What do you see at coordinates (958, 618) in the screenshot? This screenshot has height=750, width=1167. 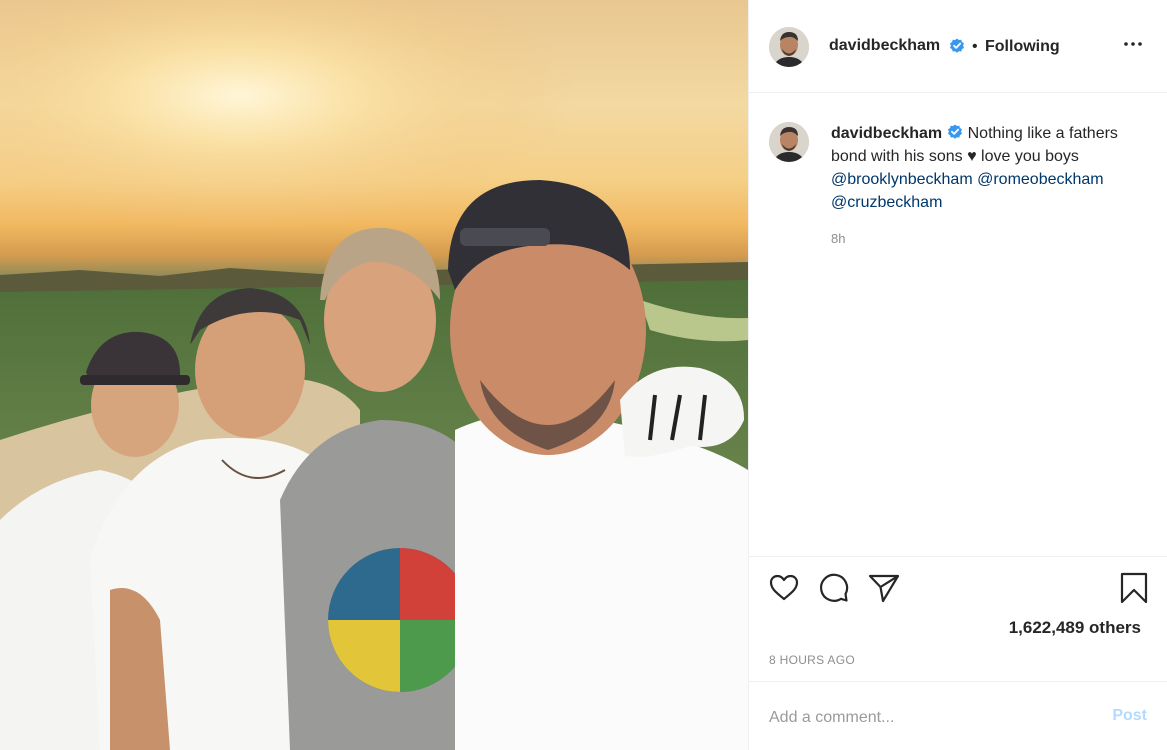 I see `action-bar: 1,622,489 others 8 HOURS AGO` at bounding box center [958, 618].